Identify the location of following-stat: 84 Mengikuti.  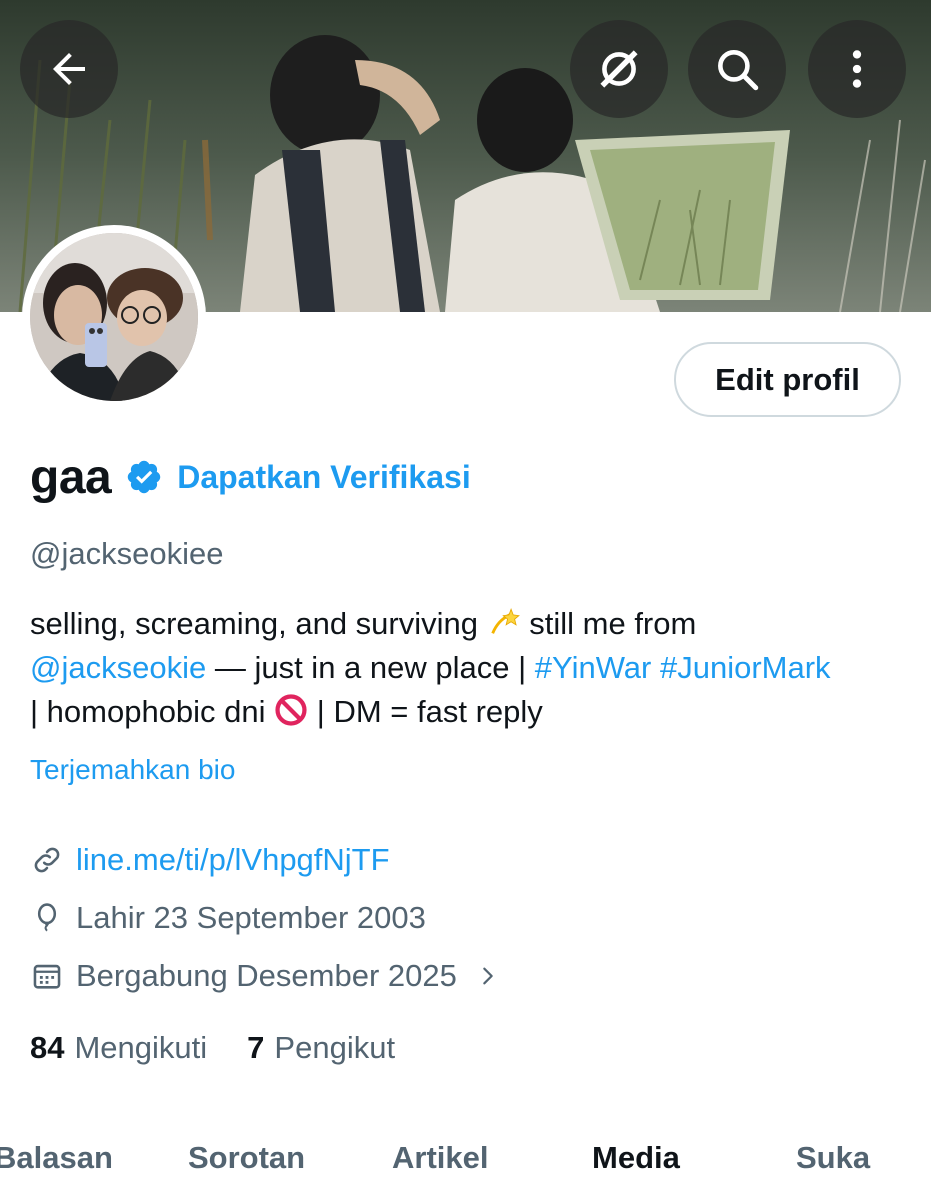
(118, 1048).